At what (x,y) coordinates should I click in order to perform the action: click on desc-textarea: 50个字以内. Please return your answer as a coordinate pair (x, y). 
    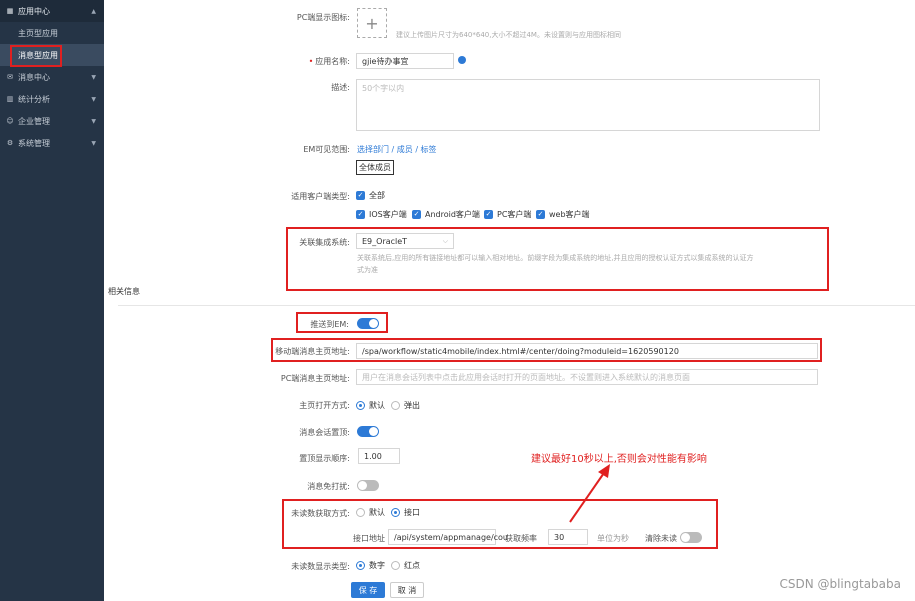
    Looking at the image, I should click on (588, 105).